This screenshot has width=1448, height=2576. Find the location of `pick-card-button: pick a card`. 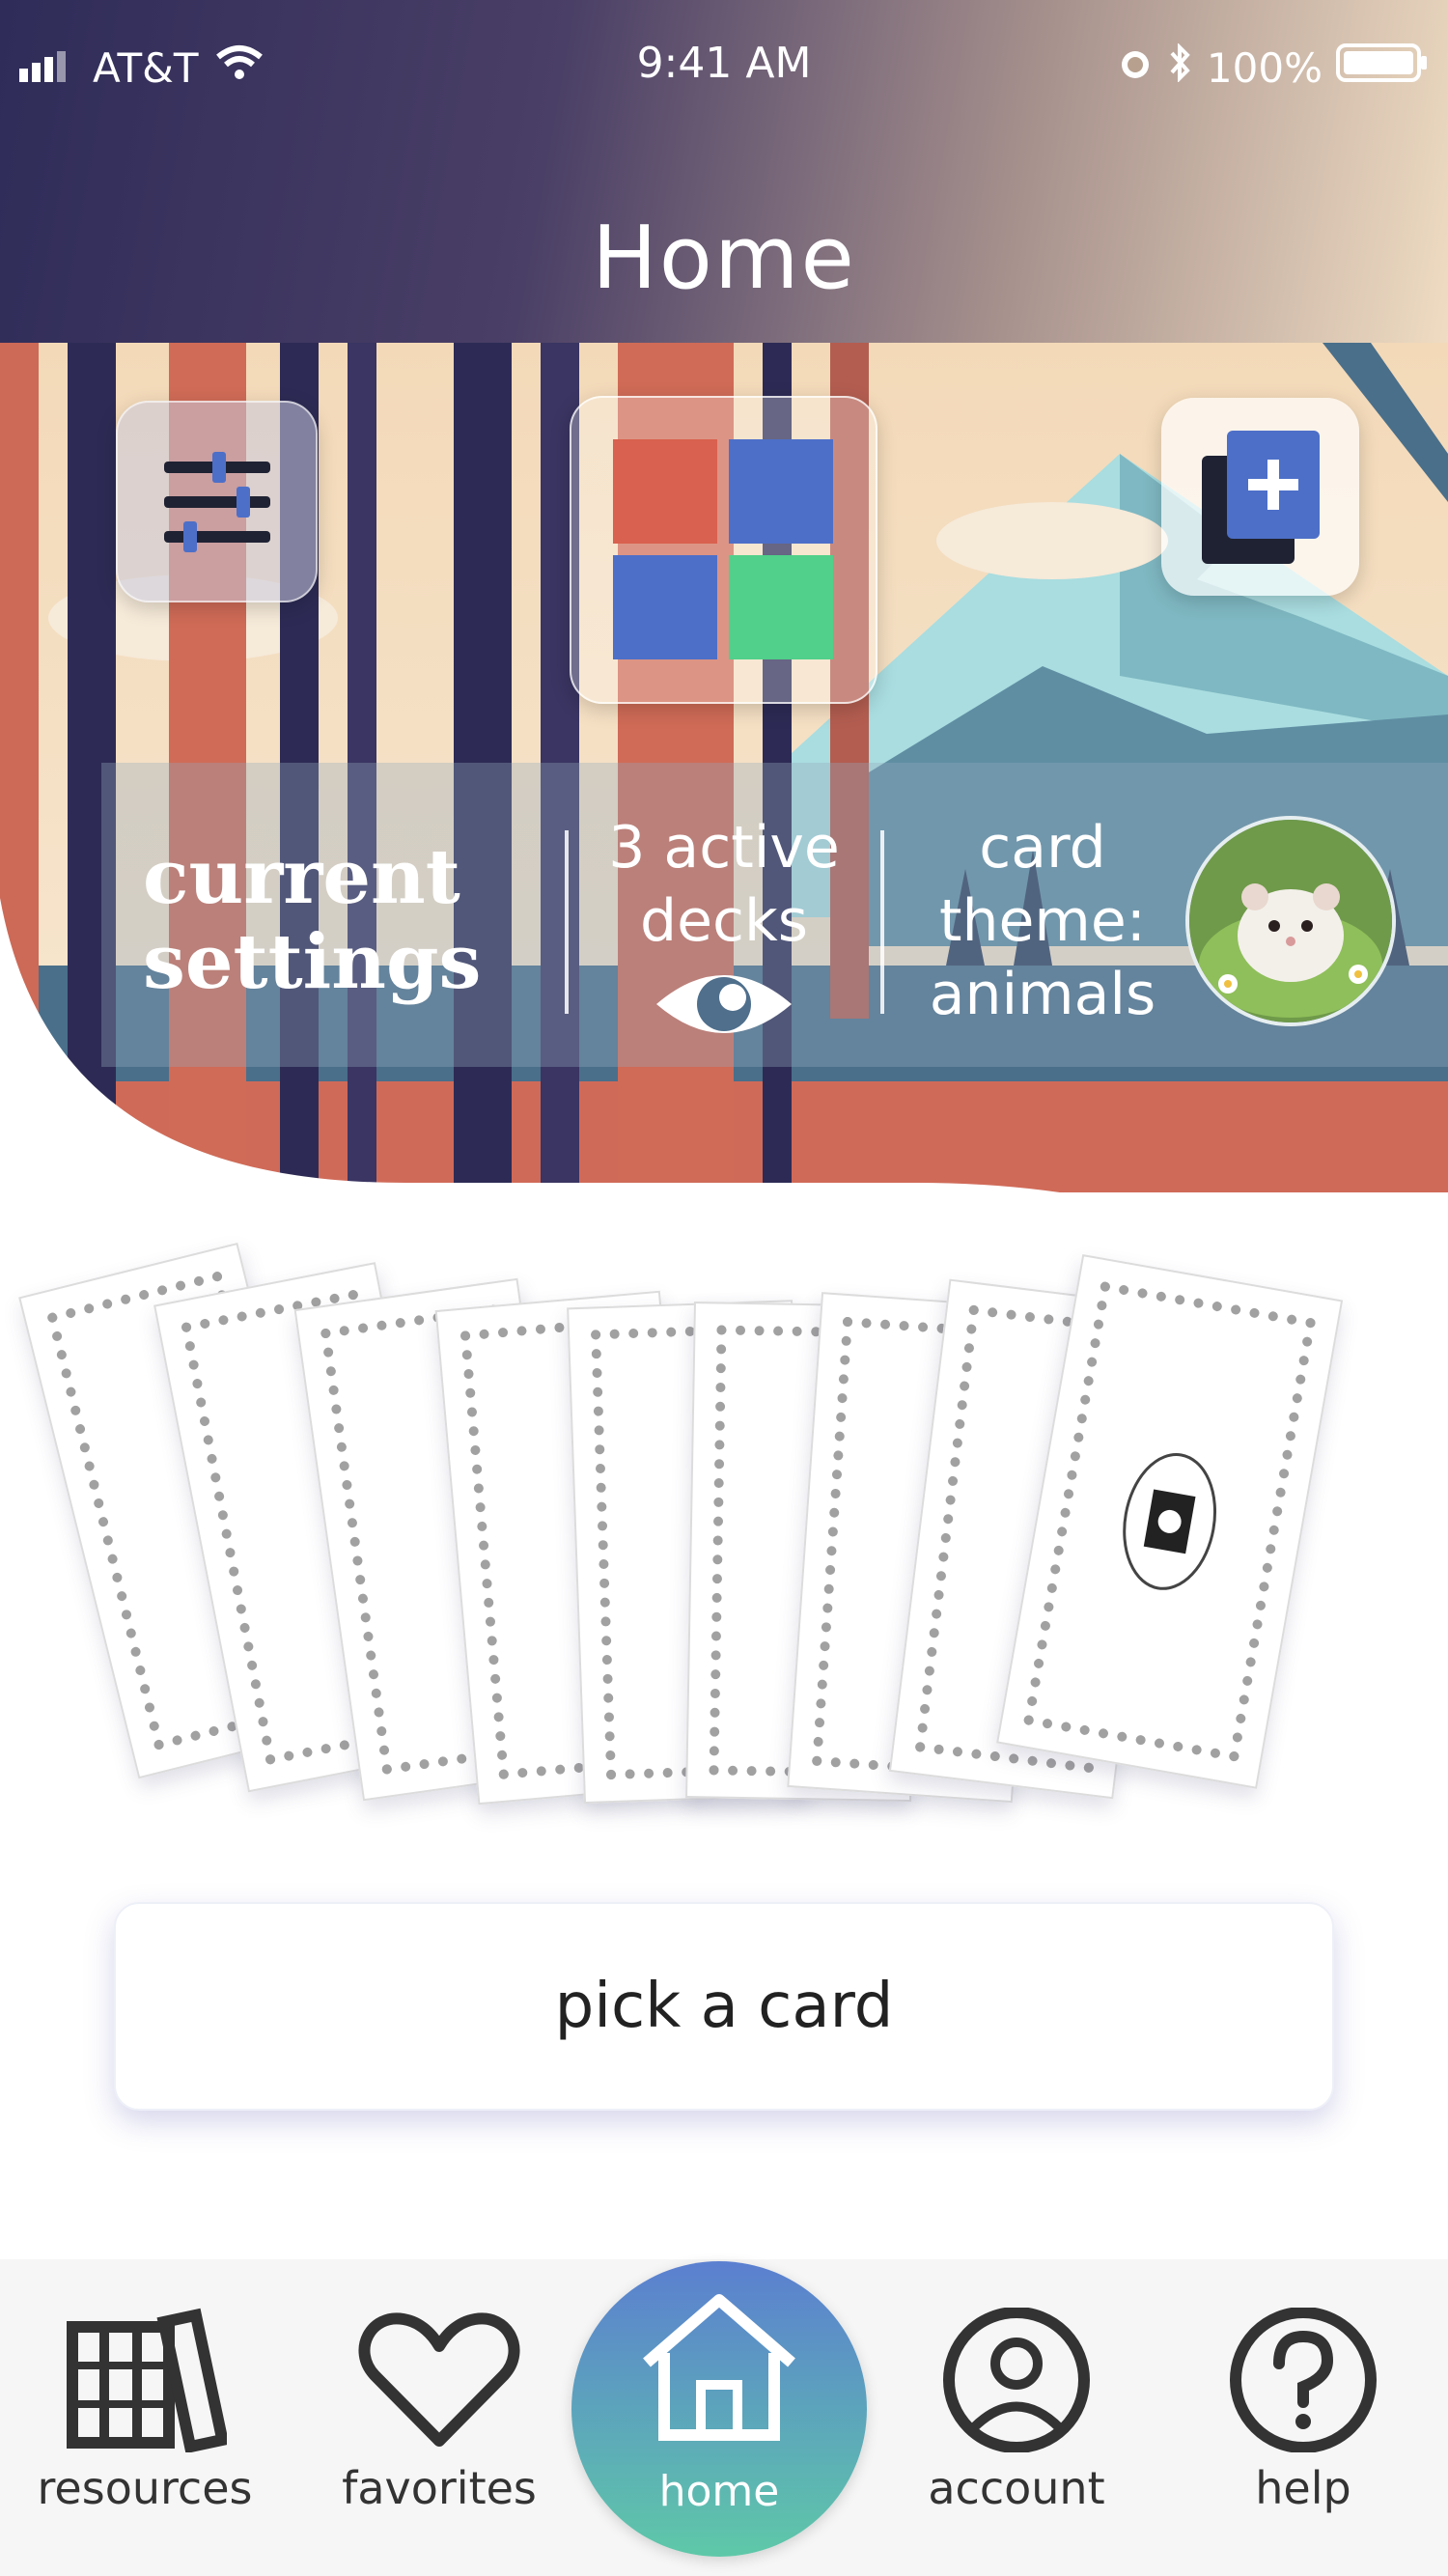

pick-card-button: pick a card is located at coordinates (724, 2007).